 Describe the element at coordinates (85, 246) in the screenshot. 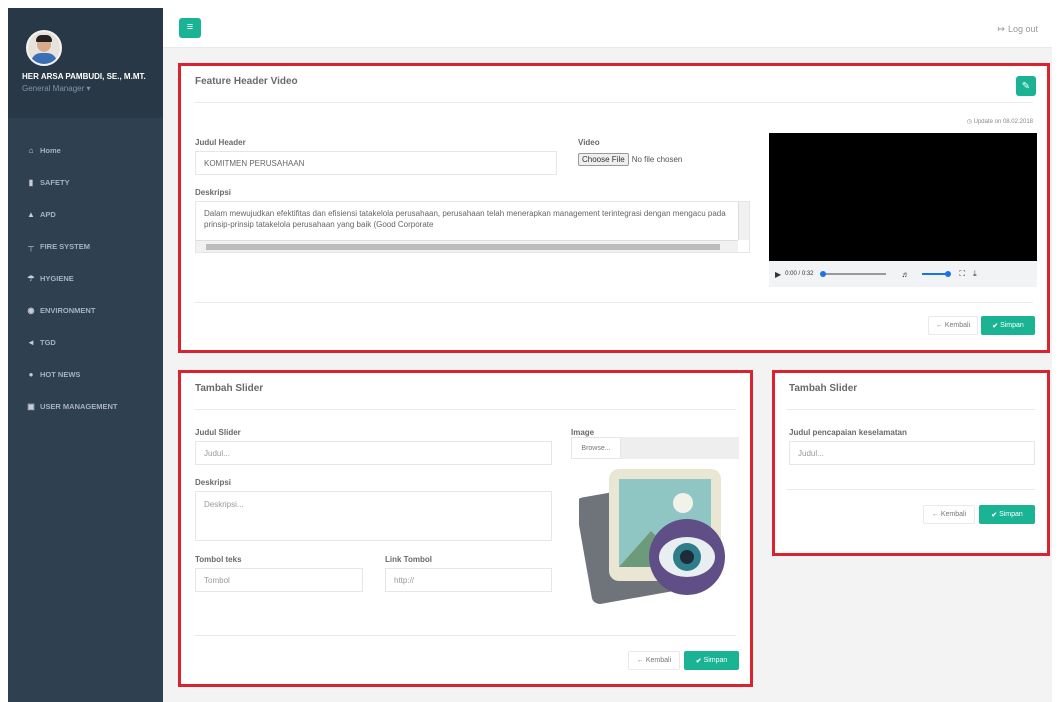

I see `sidebar-item-fire-system: ┬ FIRE SYSTEM` at that location.